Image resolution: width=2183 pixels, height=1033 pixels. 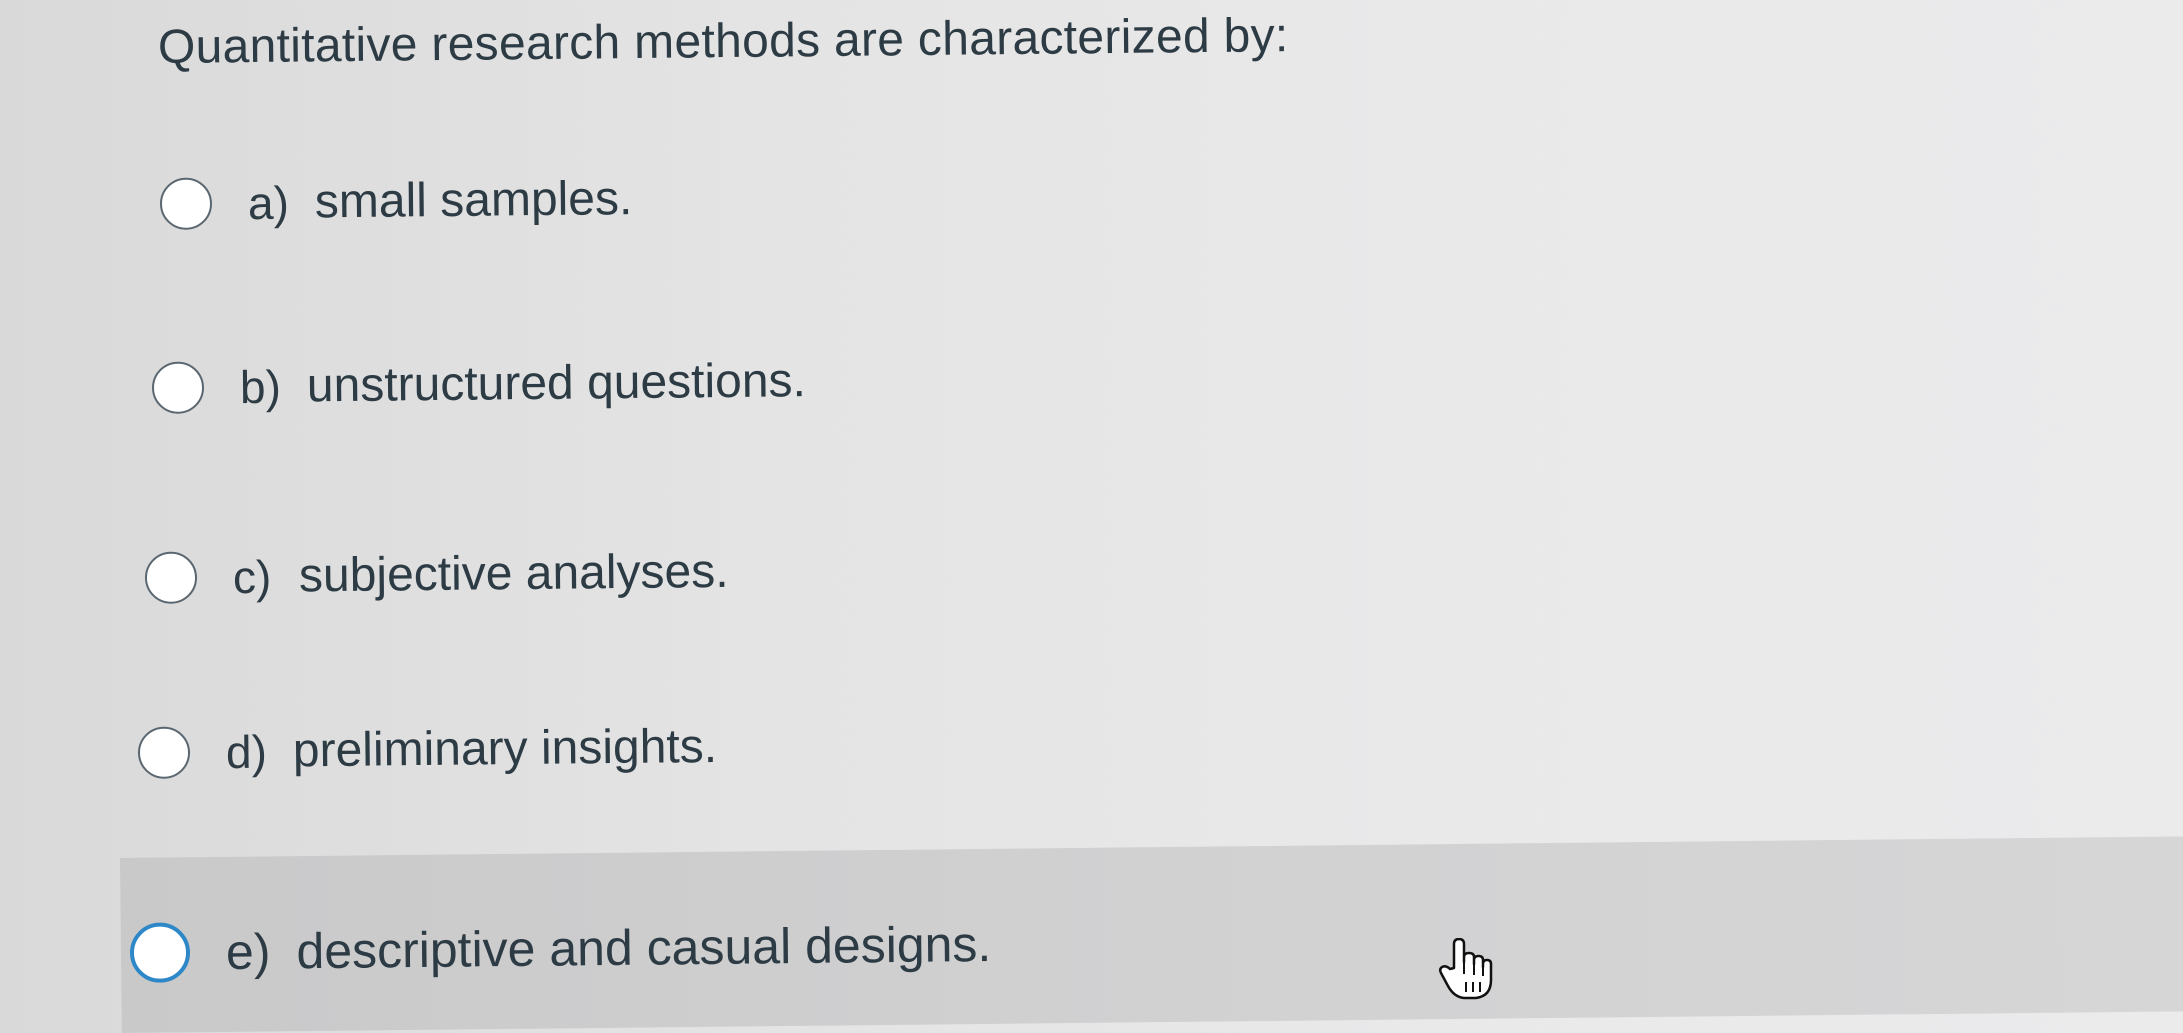 I want to click on answer-option-b: b) unstructured questions., so click(x=479, y=384).